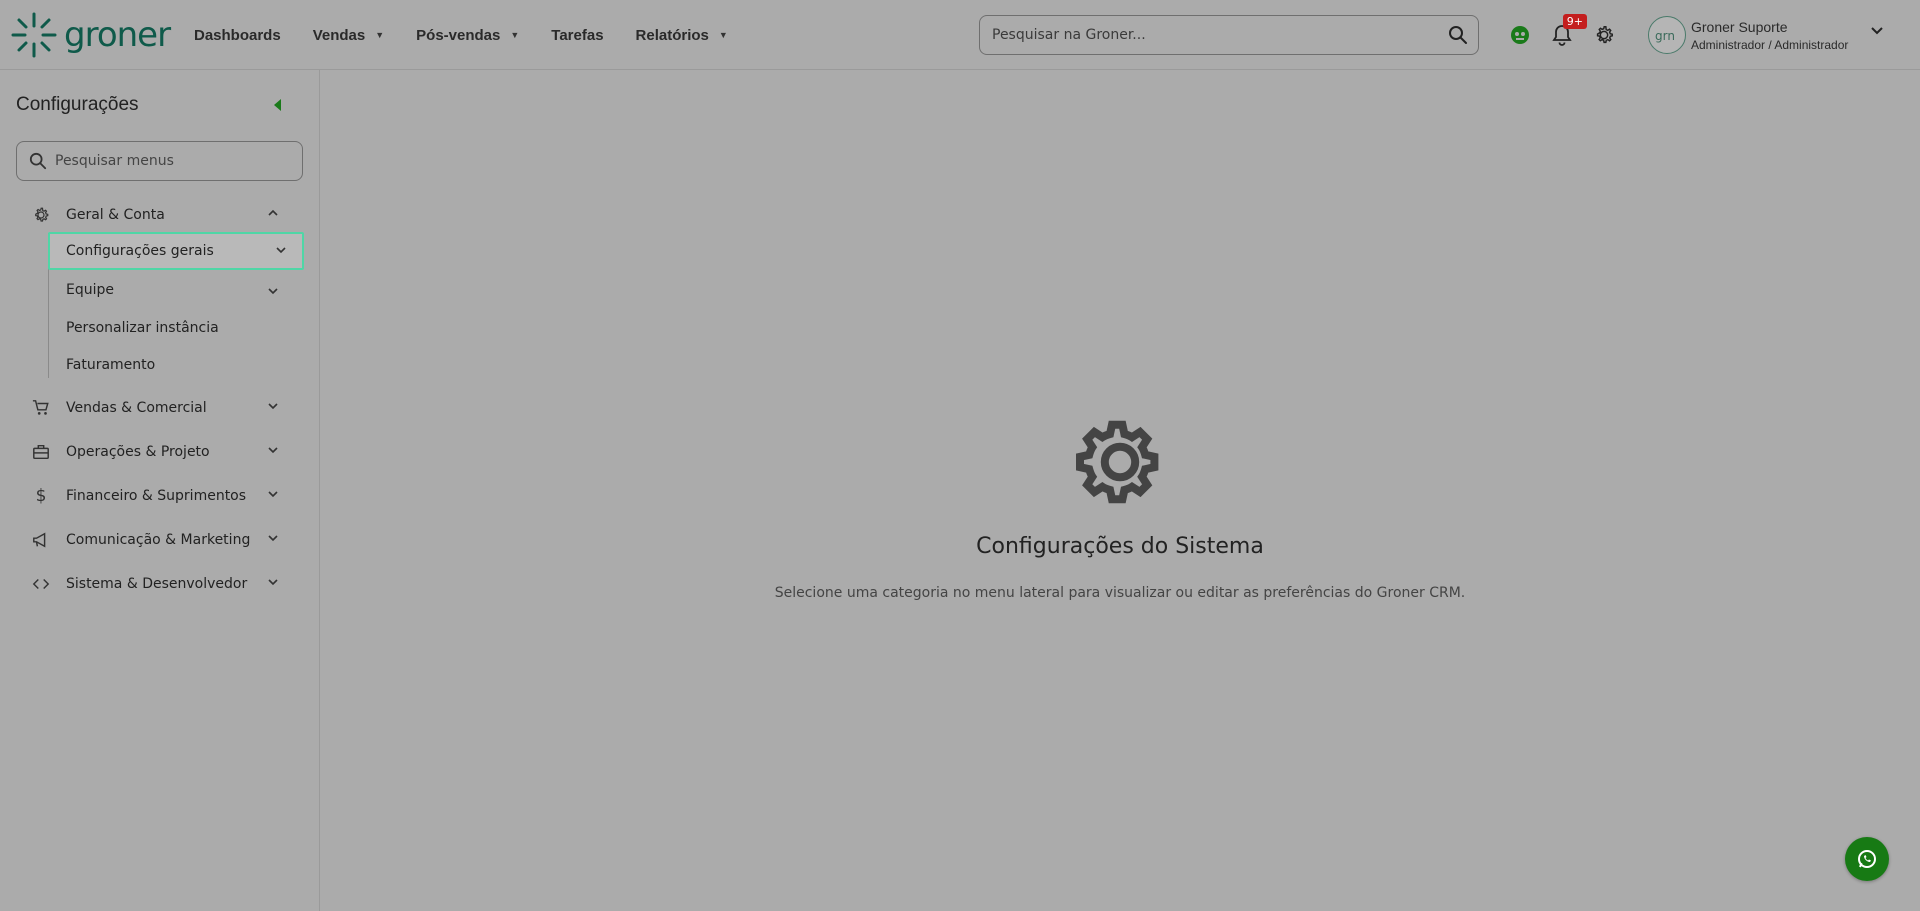 Image resolution: width=1920 pixels, height=911 pixels. I want to click on sidebar-group-label: Operações & Projeto, so click(138, 452).